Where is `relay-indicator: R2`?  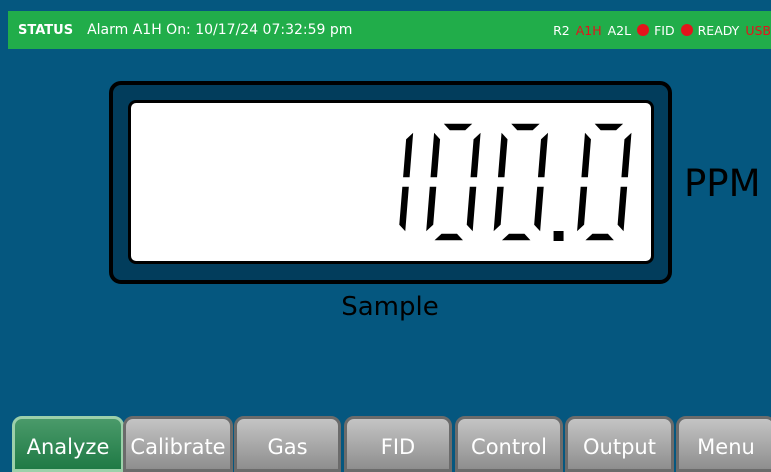
relay-indicator: R2 is located at coordinates (561, 30).